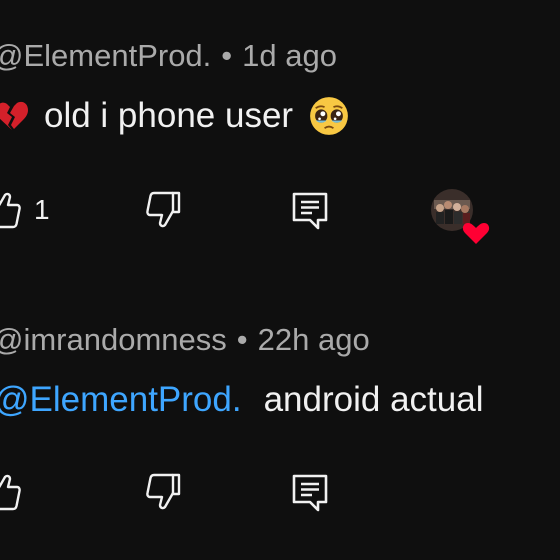 This screenshot has width=560, height=560. I want to click on like-button, so click(11, 492).